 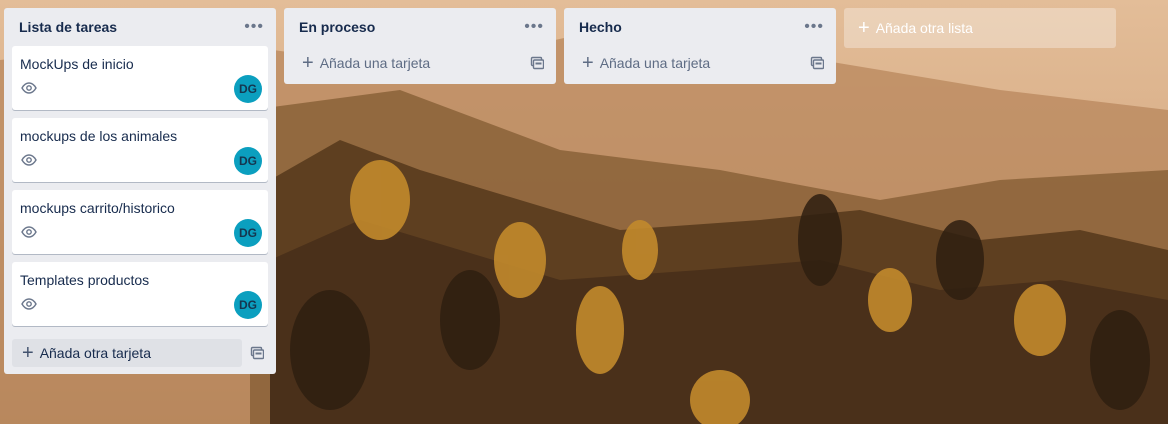 I want to click on add-card-label: Añada otra tarjeta, so click(x=95, y=353).